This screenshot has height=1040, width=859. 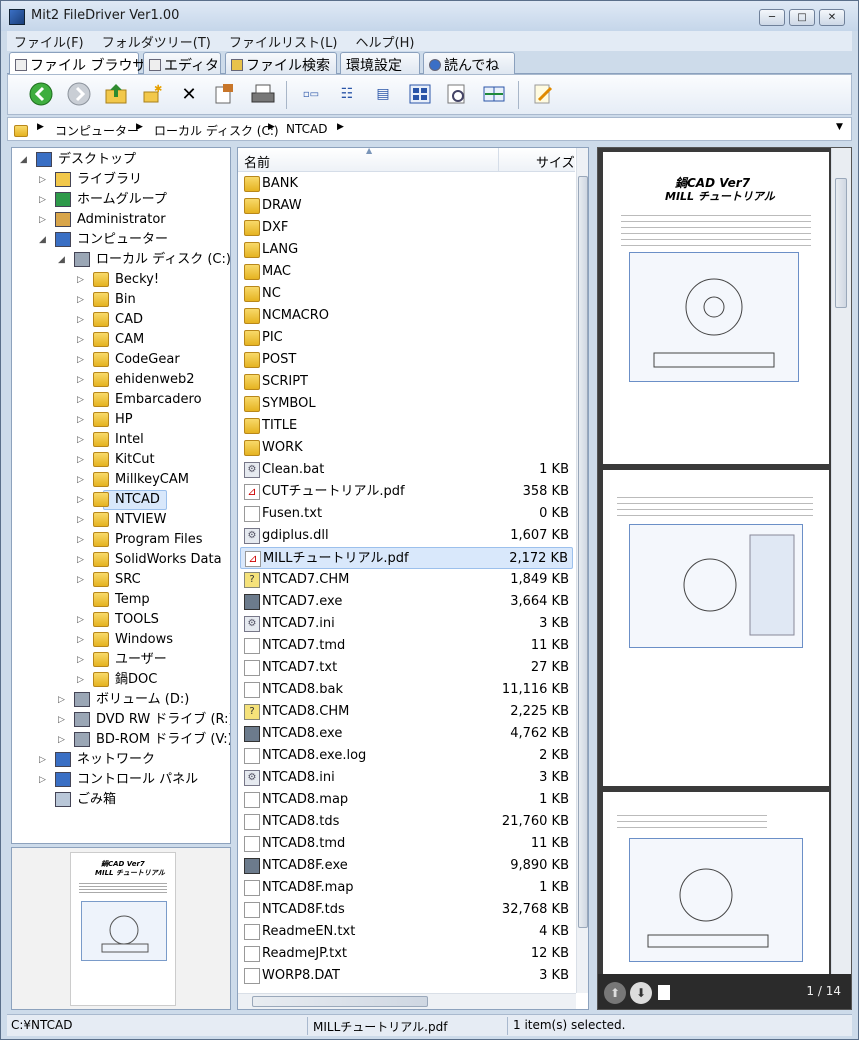 I want to click on preview-toggle-button, so click(x=457, y=94).